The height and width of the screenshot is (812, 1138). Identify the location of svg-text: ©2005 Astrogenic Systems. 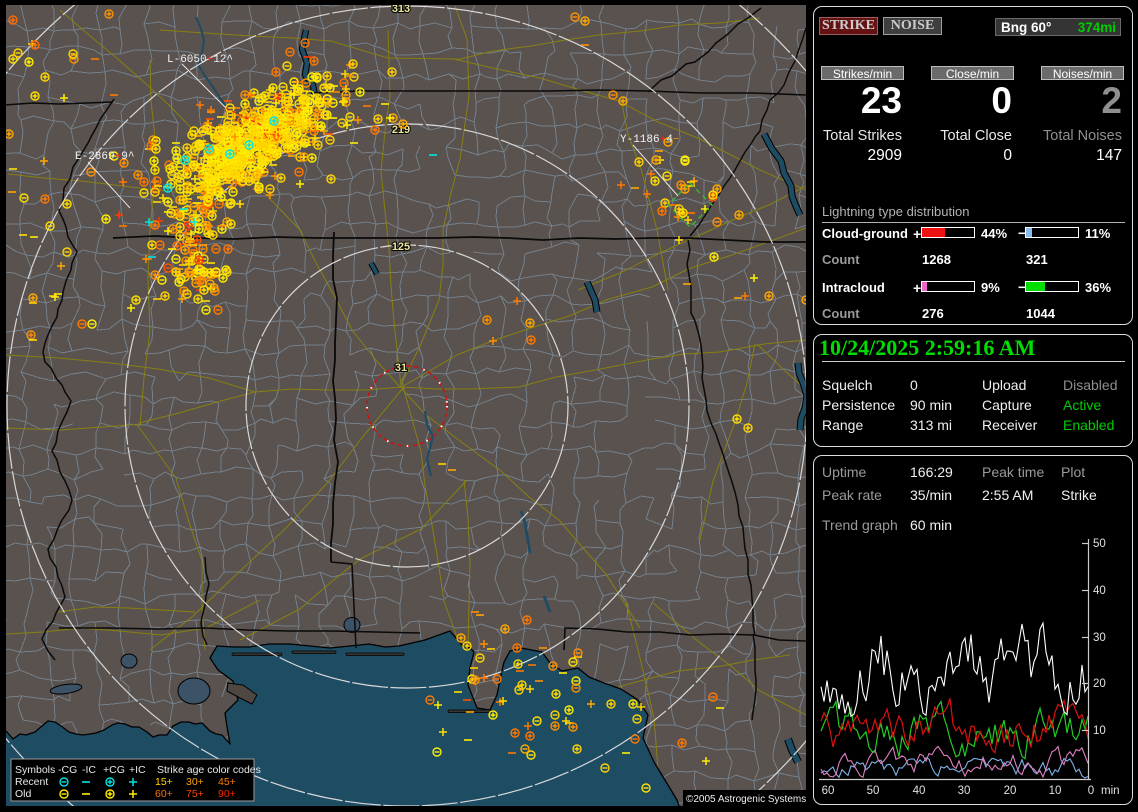
(746, 799).